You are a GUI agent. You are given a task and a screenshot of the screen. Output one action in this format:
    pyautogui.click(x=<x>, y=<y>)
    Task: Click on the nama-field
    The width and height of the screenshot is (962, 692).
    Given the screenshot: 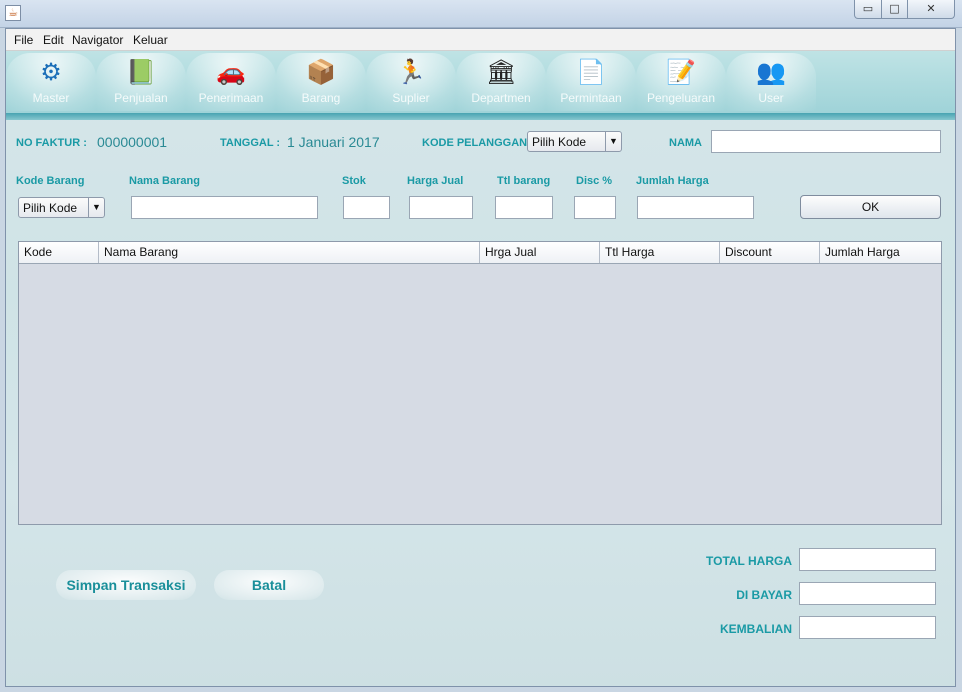 What is the action you would take?
    pyautogui.click(x=826, y=141)
    